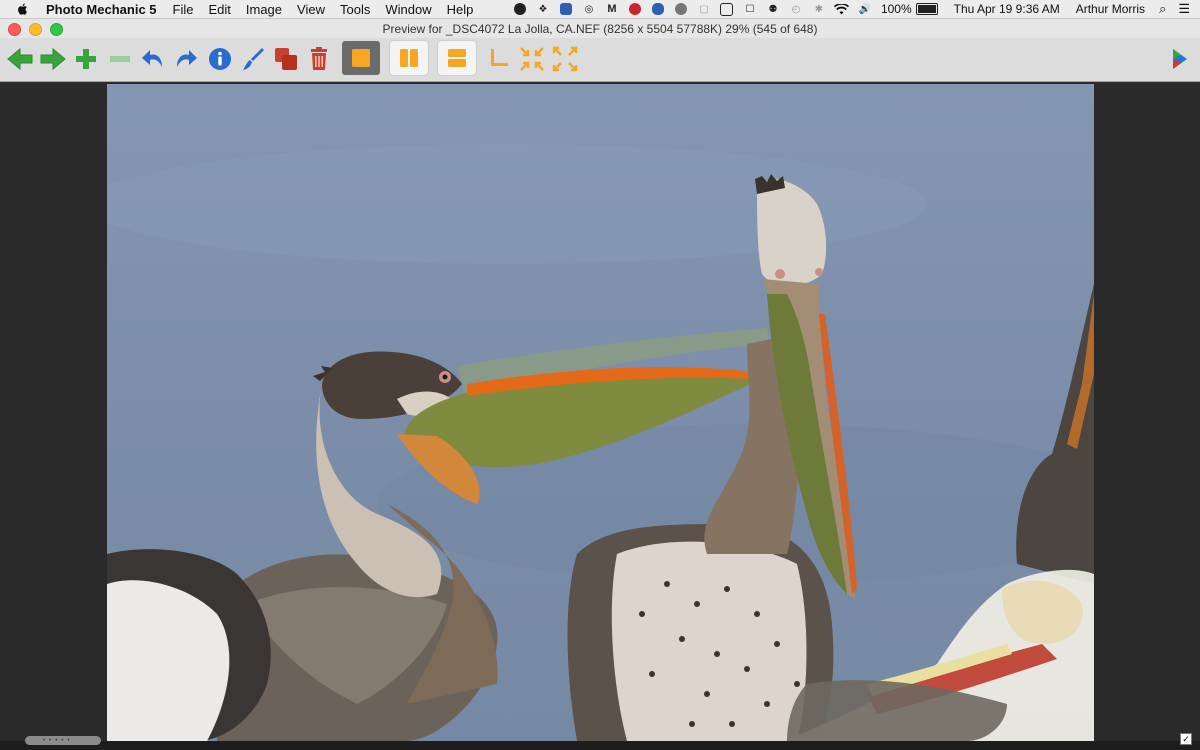  What do you see at coordinates (1007, 9) in the screenshot?
I see `menu-clock: Thu Apr 19 9:36 AM` at bounding box center [1007, 9].